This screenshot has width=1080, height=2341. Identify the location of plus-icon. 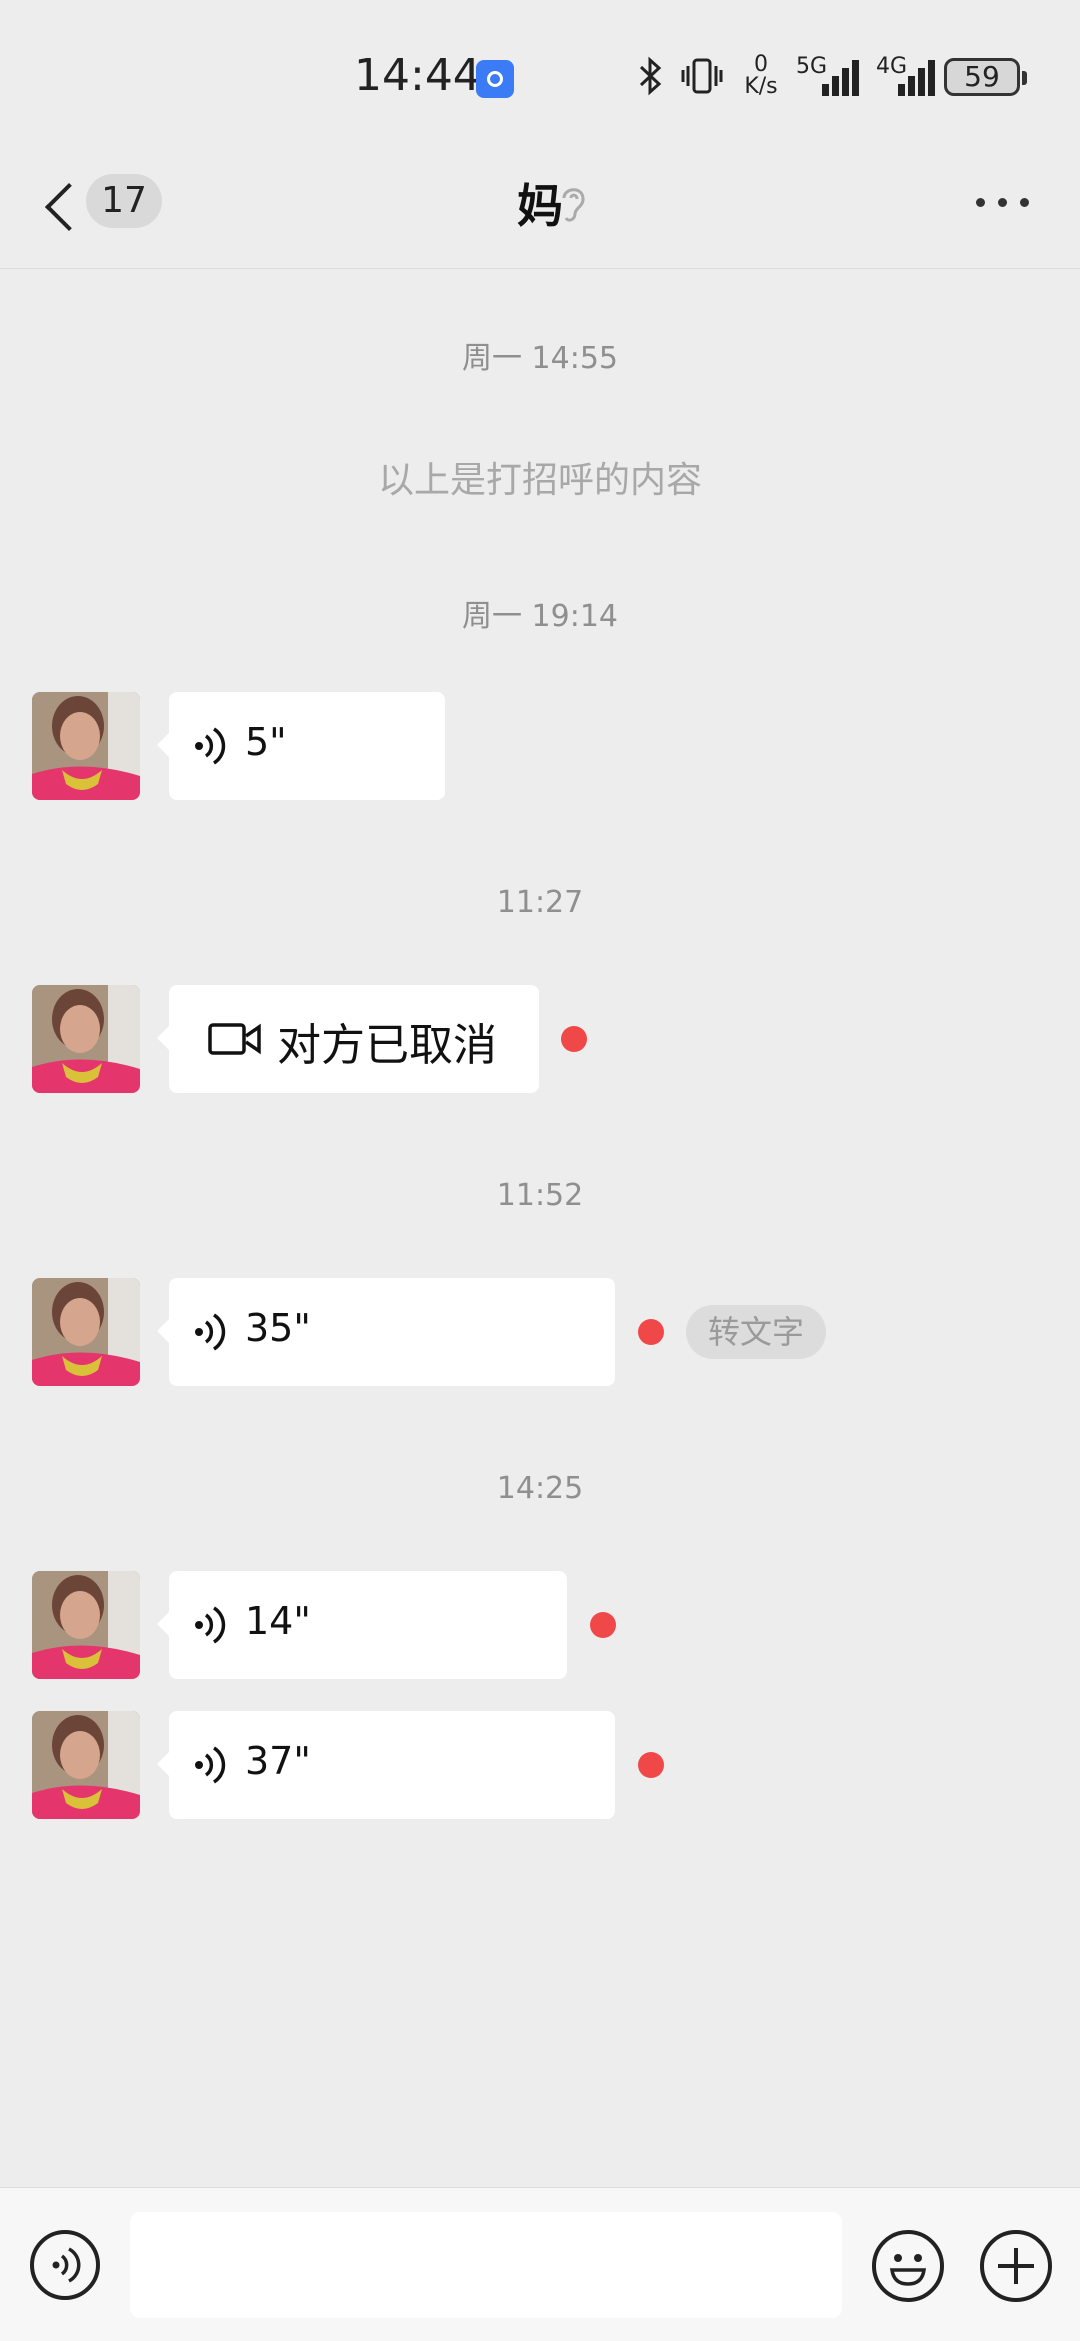
(1016, 2266).